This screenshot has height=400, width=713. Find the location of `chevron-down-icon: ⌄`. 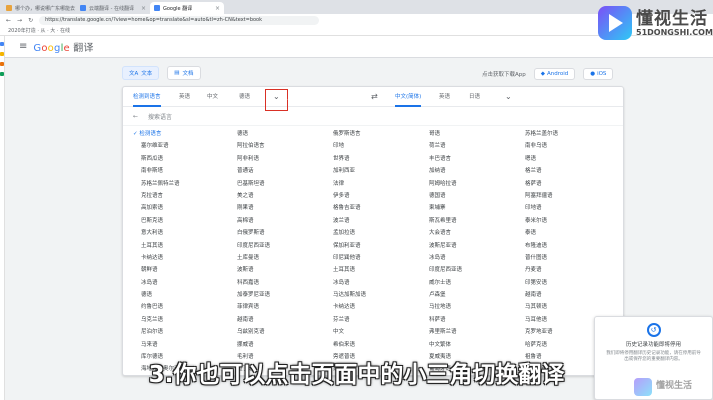

chevron-down-icon: ⌄ is located at coordinates (508, 97).